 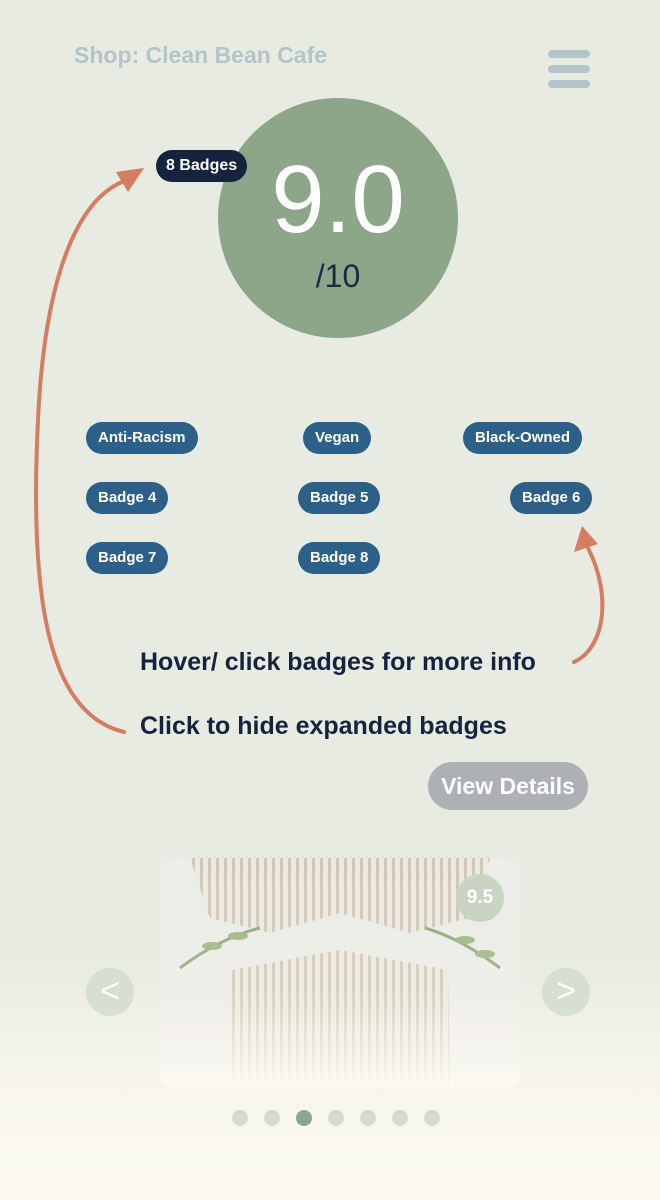 I want to click on badge-black-owned: Black-Owned, so click(x=523, y=438).